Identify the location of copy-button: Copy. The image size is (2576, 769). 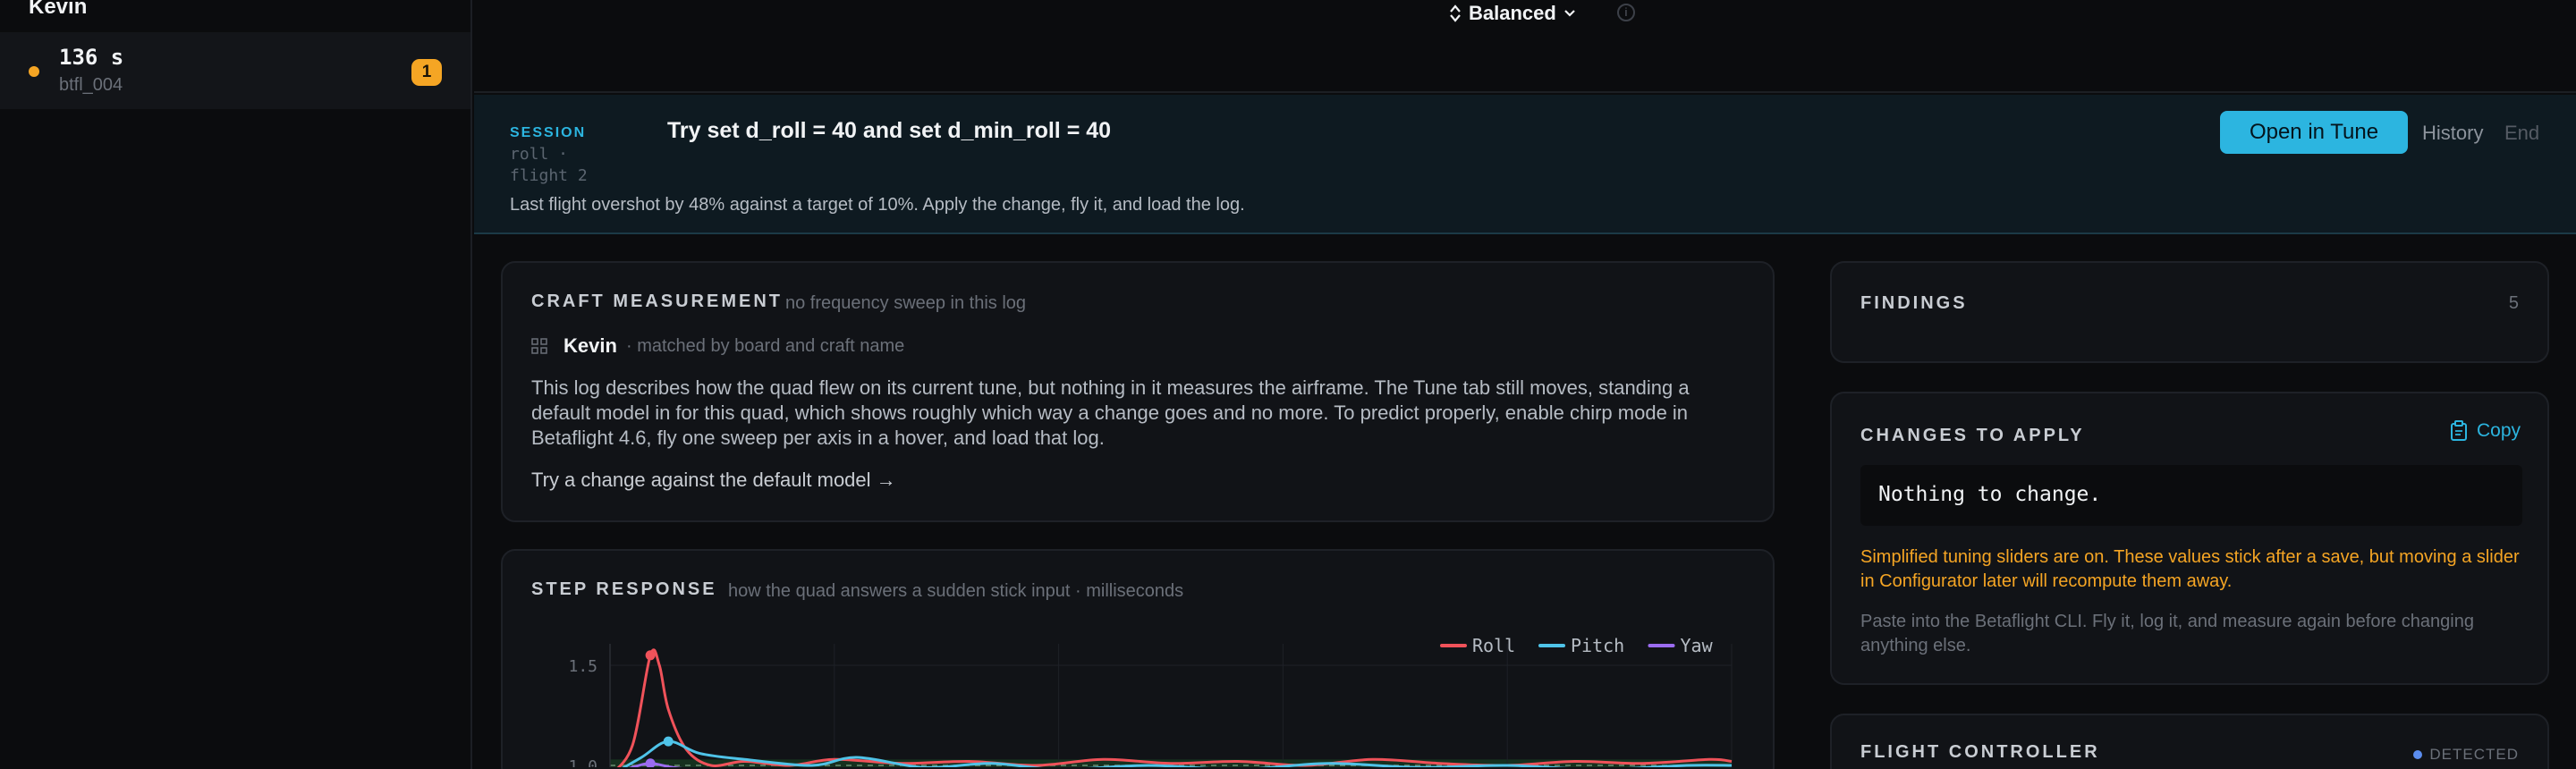
(2485, 431).